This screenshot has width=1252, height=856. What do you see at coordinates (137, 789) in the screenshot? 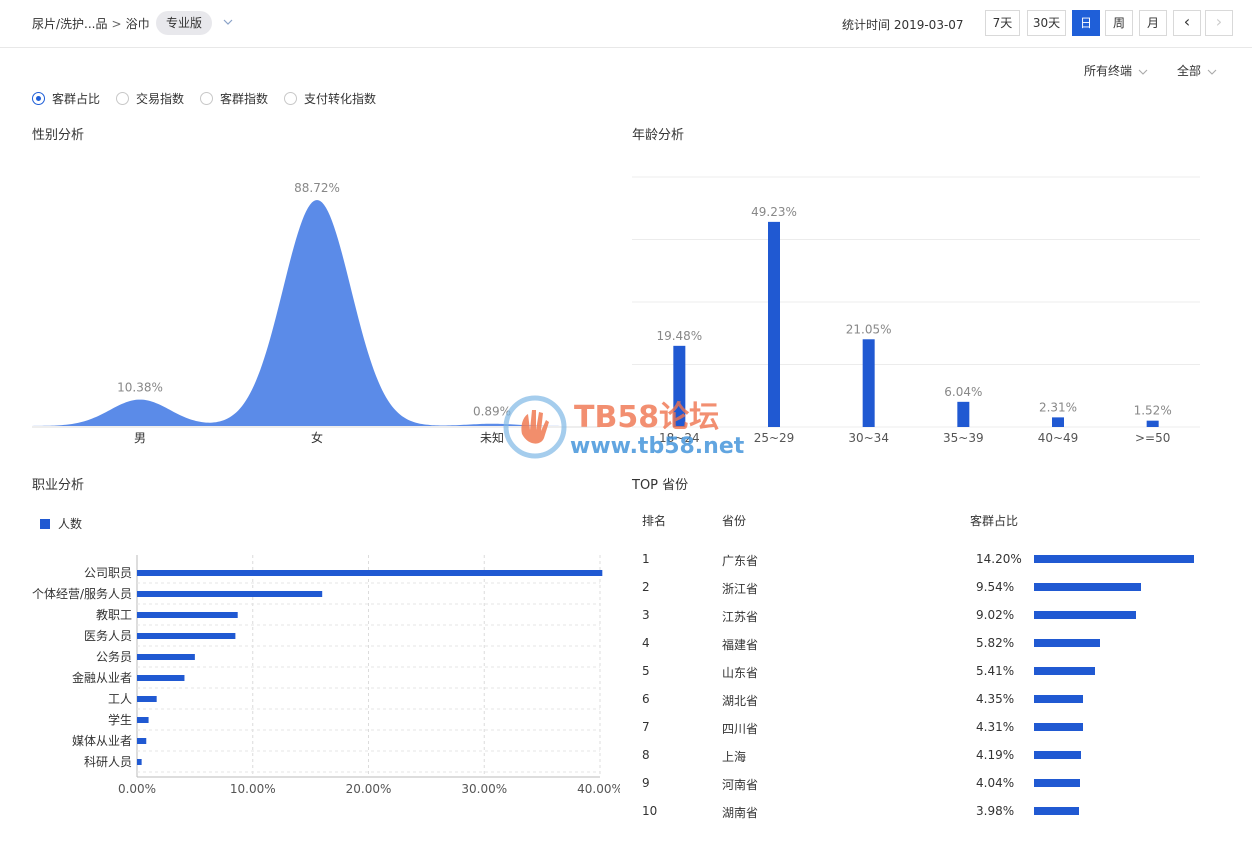
I see `job-tick-label: 0.00%` at bounding box center [137, 789].